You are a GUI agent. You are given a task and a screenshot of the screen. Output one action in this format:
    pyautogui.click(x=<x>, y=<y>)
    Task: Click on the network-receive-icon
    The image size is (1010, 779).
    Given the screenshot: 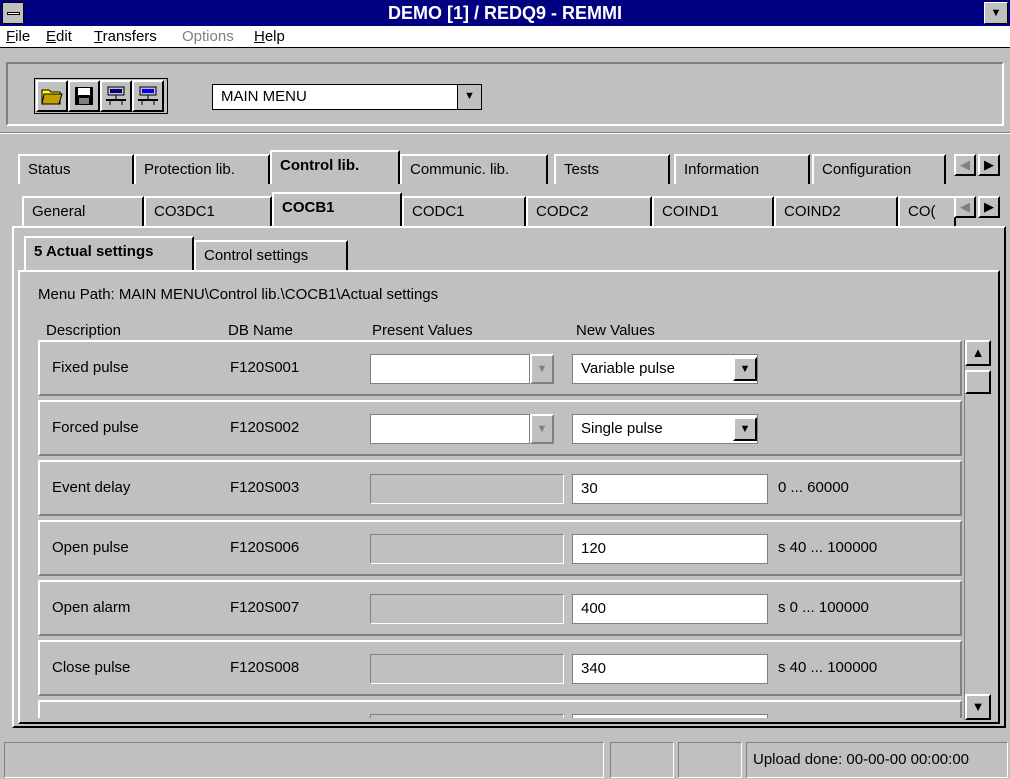 What is the action you would take?
    pyautogui.click(x=148, y=96)
    